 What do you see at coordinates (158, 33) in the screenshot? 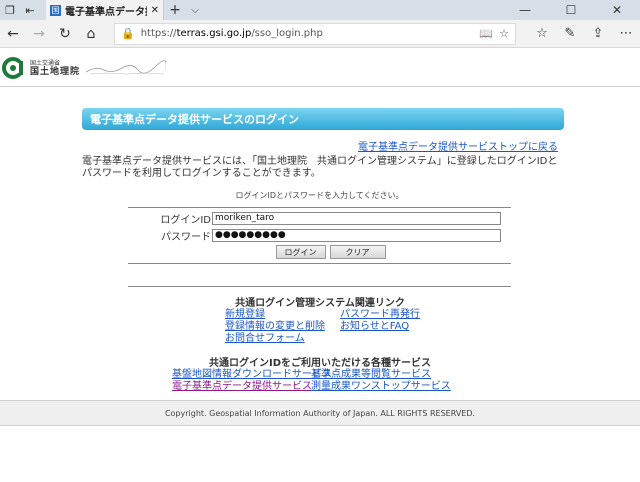
I see `url-prefix: https://` at bounding box center [158, 33].